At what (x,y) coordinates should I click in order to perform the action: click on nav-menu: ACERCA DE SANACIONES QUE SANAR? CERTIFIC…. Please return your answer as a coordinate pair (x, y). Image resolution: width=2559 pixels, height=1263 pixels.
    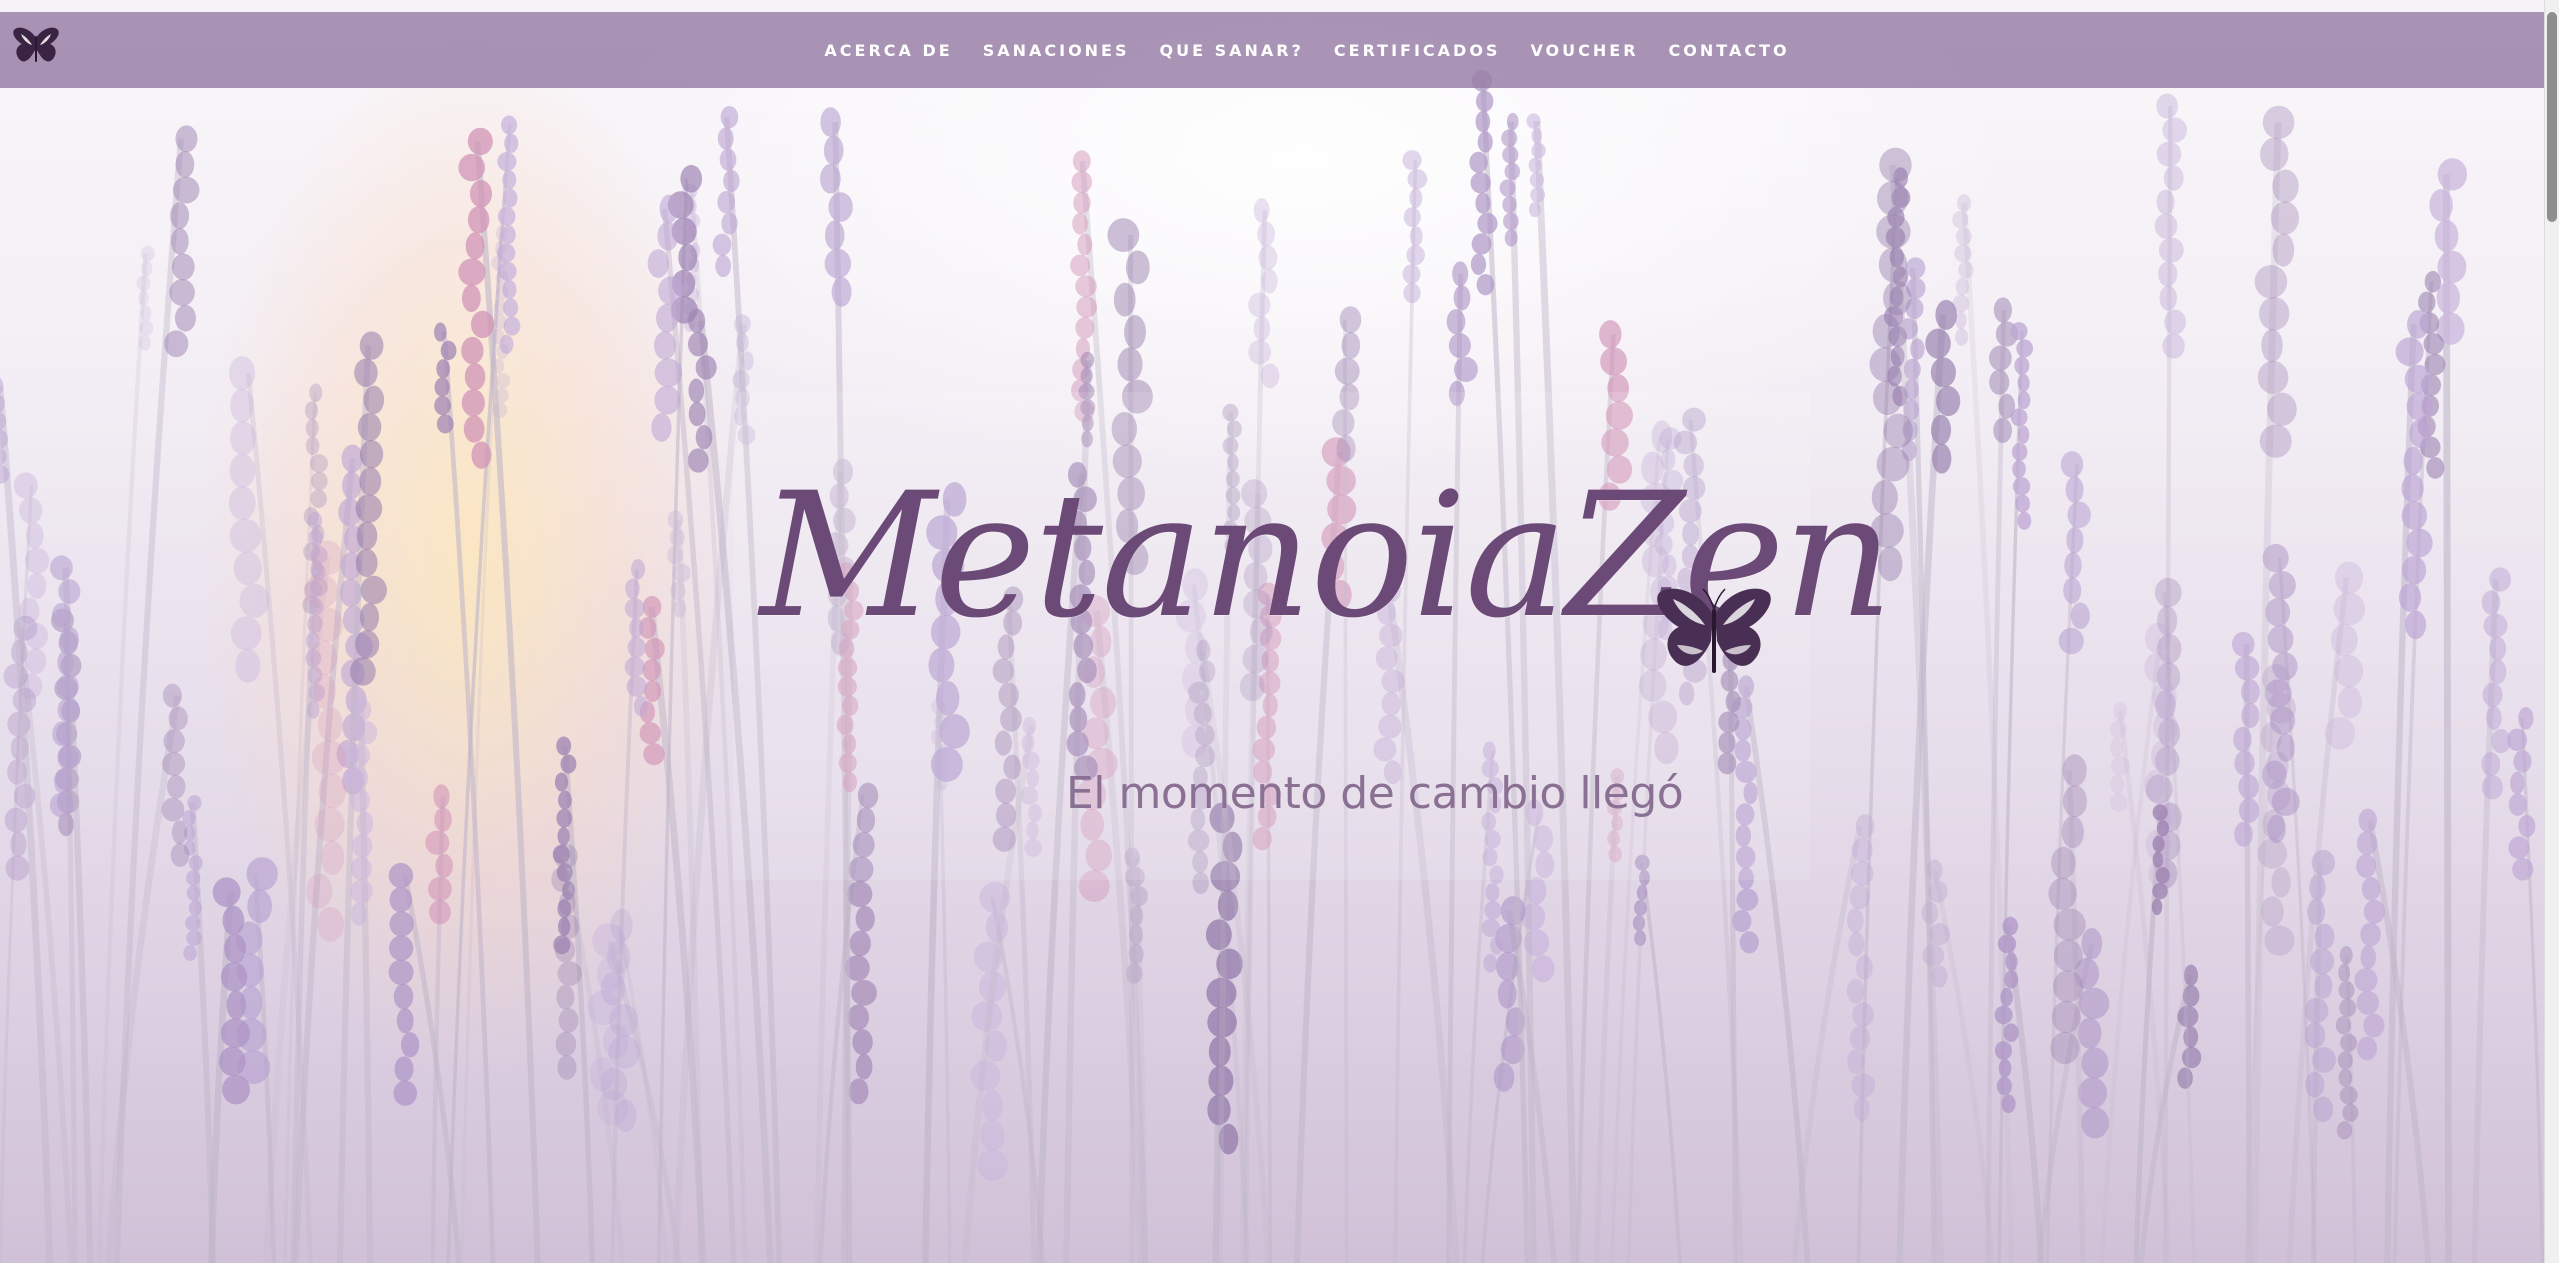
    Looking at the image, I should click on (1272, 50).